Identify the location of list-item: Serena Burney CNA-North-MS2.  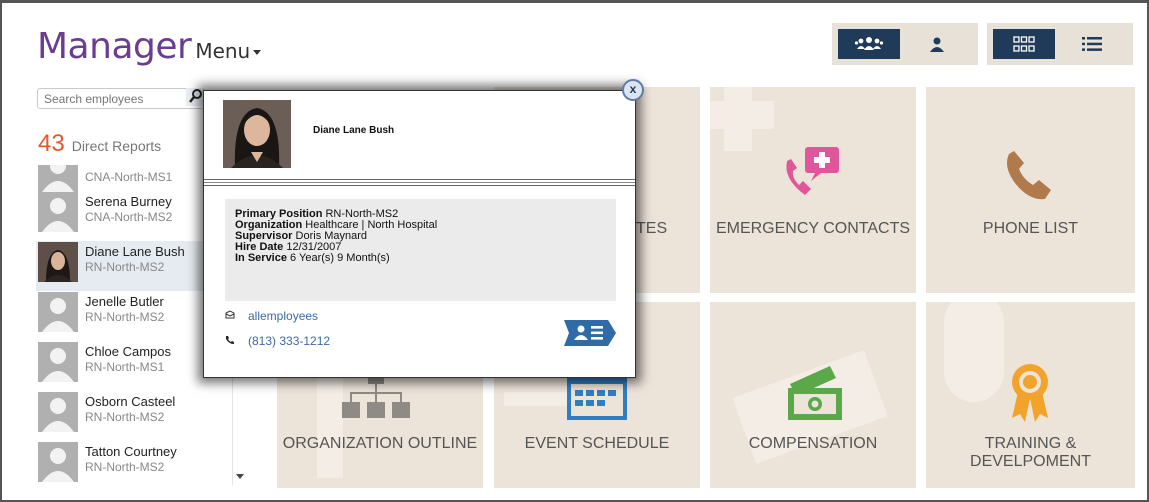
(133, 216).